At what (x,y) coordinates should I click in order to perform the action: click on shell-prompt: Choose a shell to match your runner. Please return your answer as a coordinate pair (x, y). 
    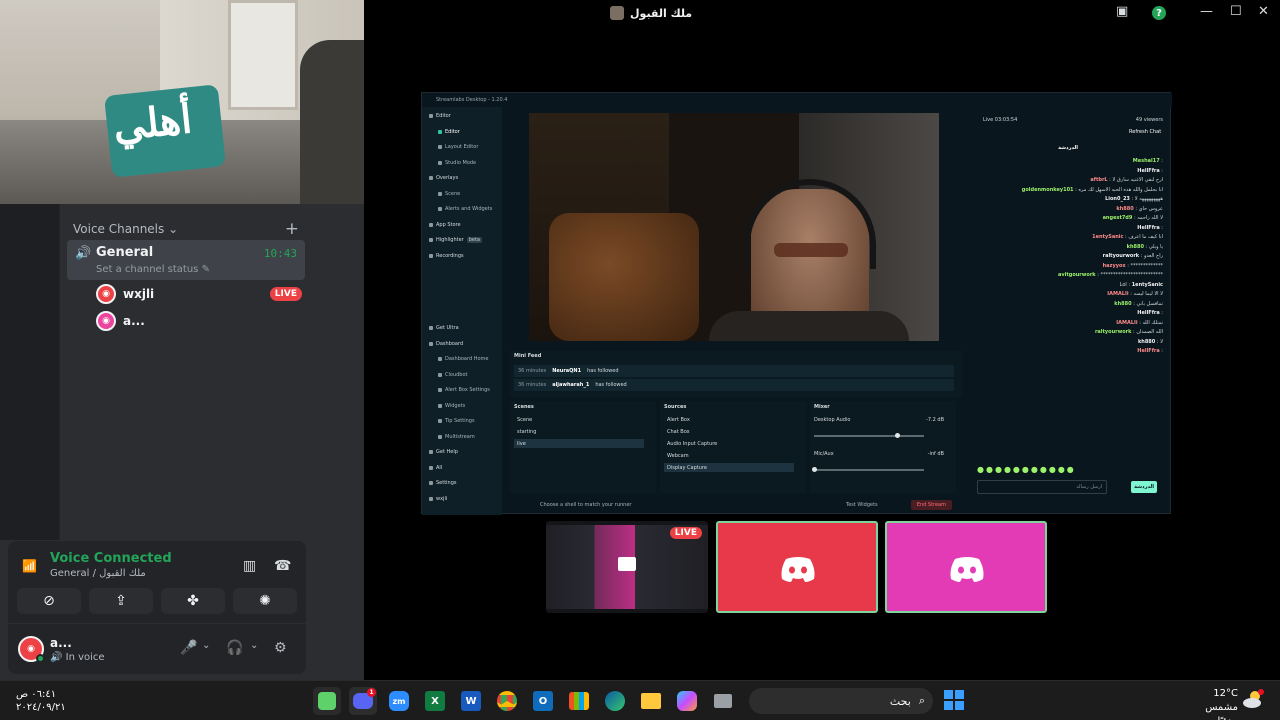
    Looking at the image, I should click on (585, 505).